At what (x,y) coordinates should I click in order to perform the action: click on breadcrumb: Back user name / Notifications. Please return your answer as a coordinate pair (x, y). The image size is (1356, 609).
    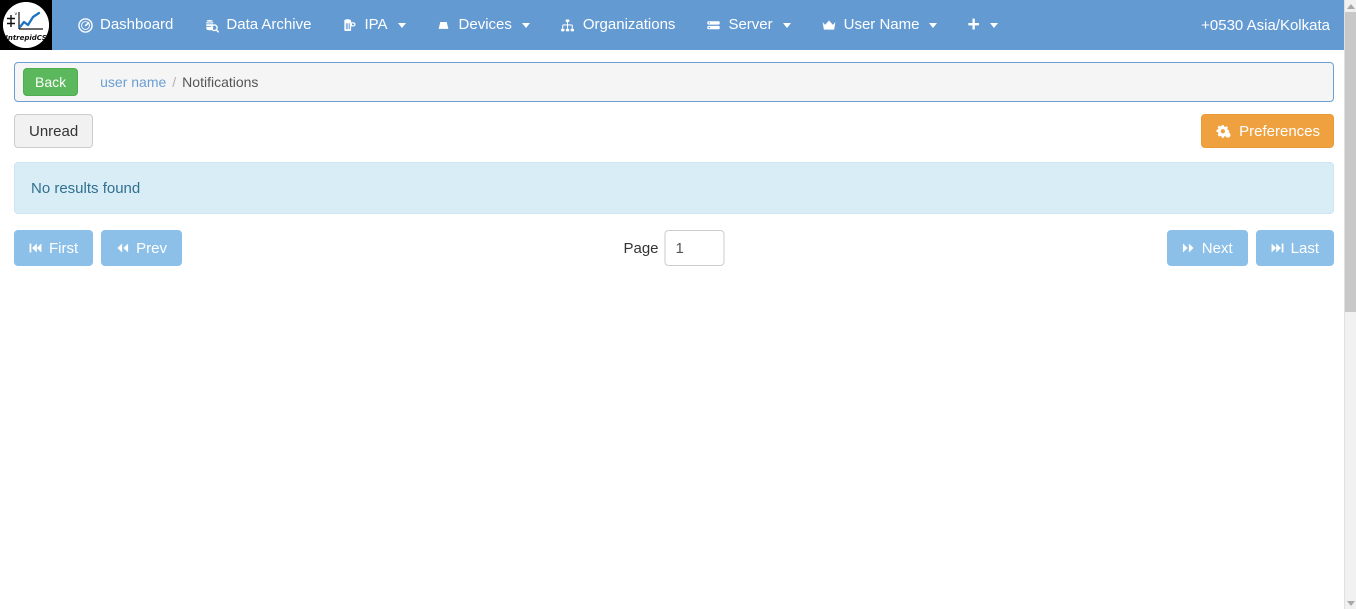
    Looking at the image, I should click on (674, 82).